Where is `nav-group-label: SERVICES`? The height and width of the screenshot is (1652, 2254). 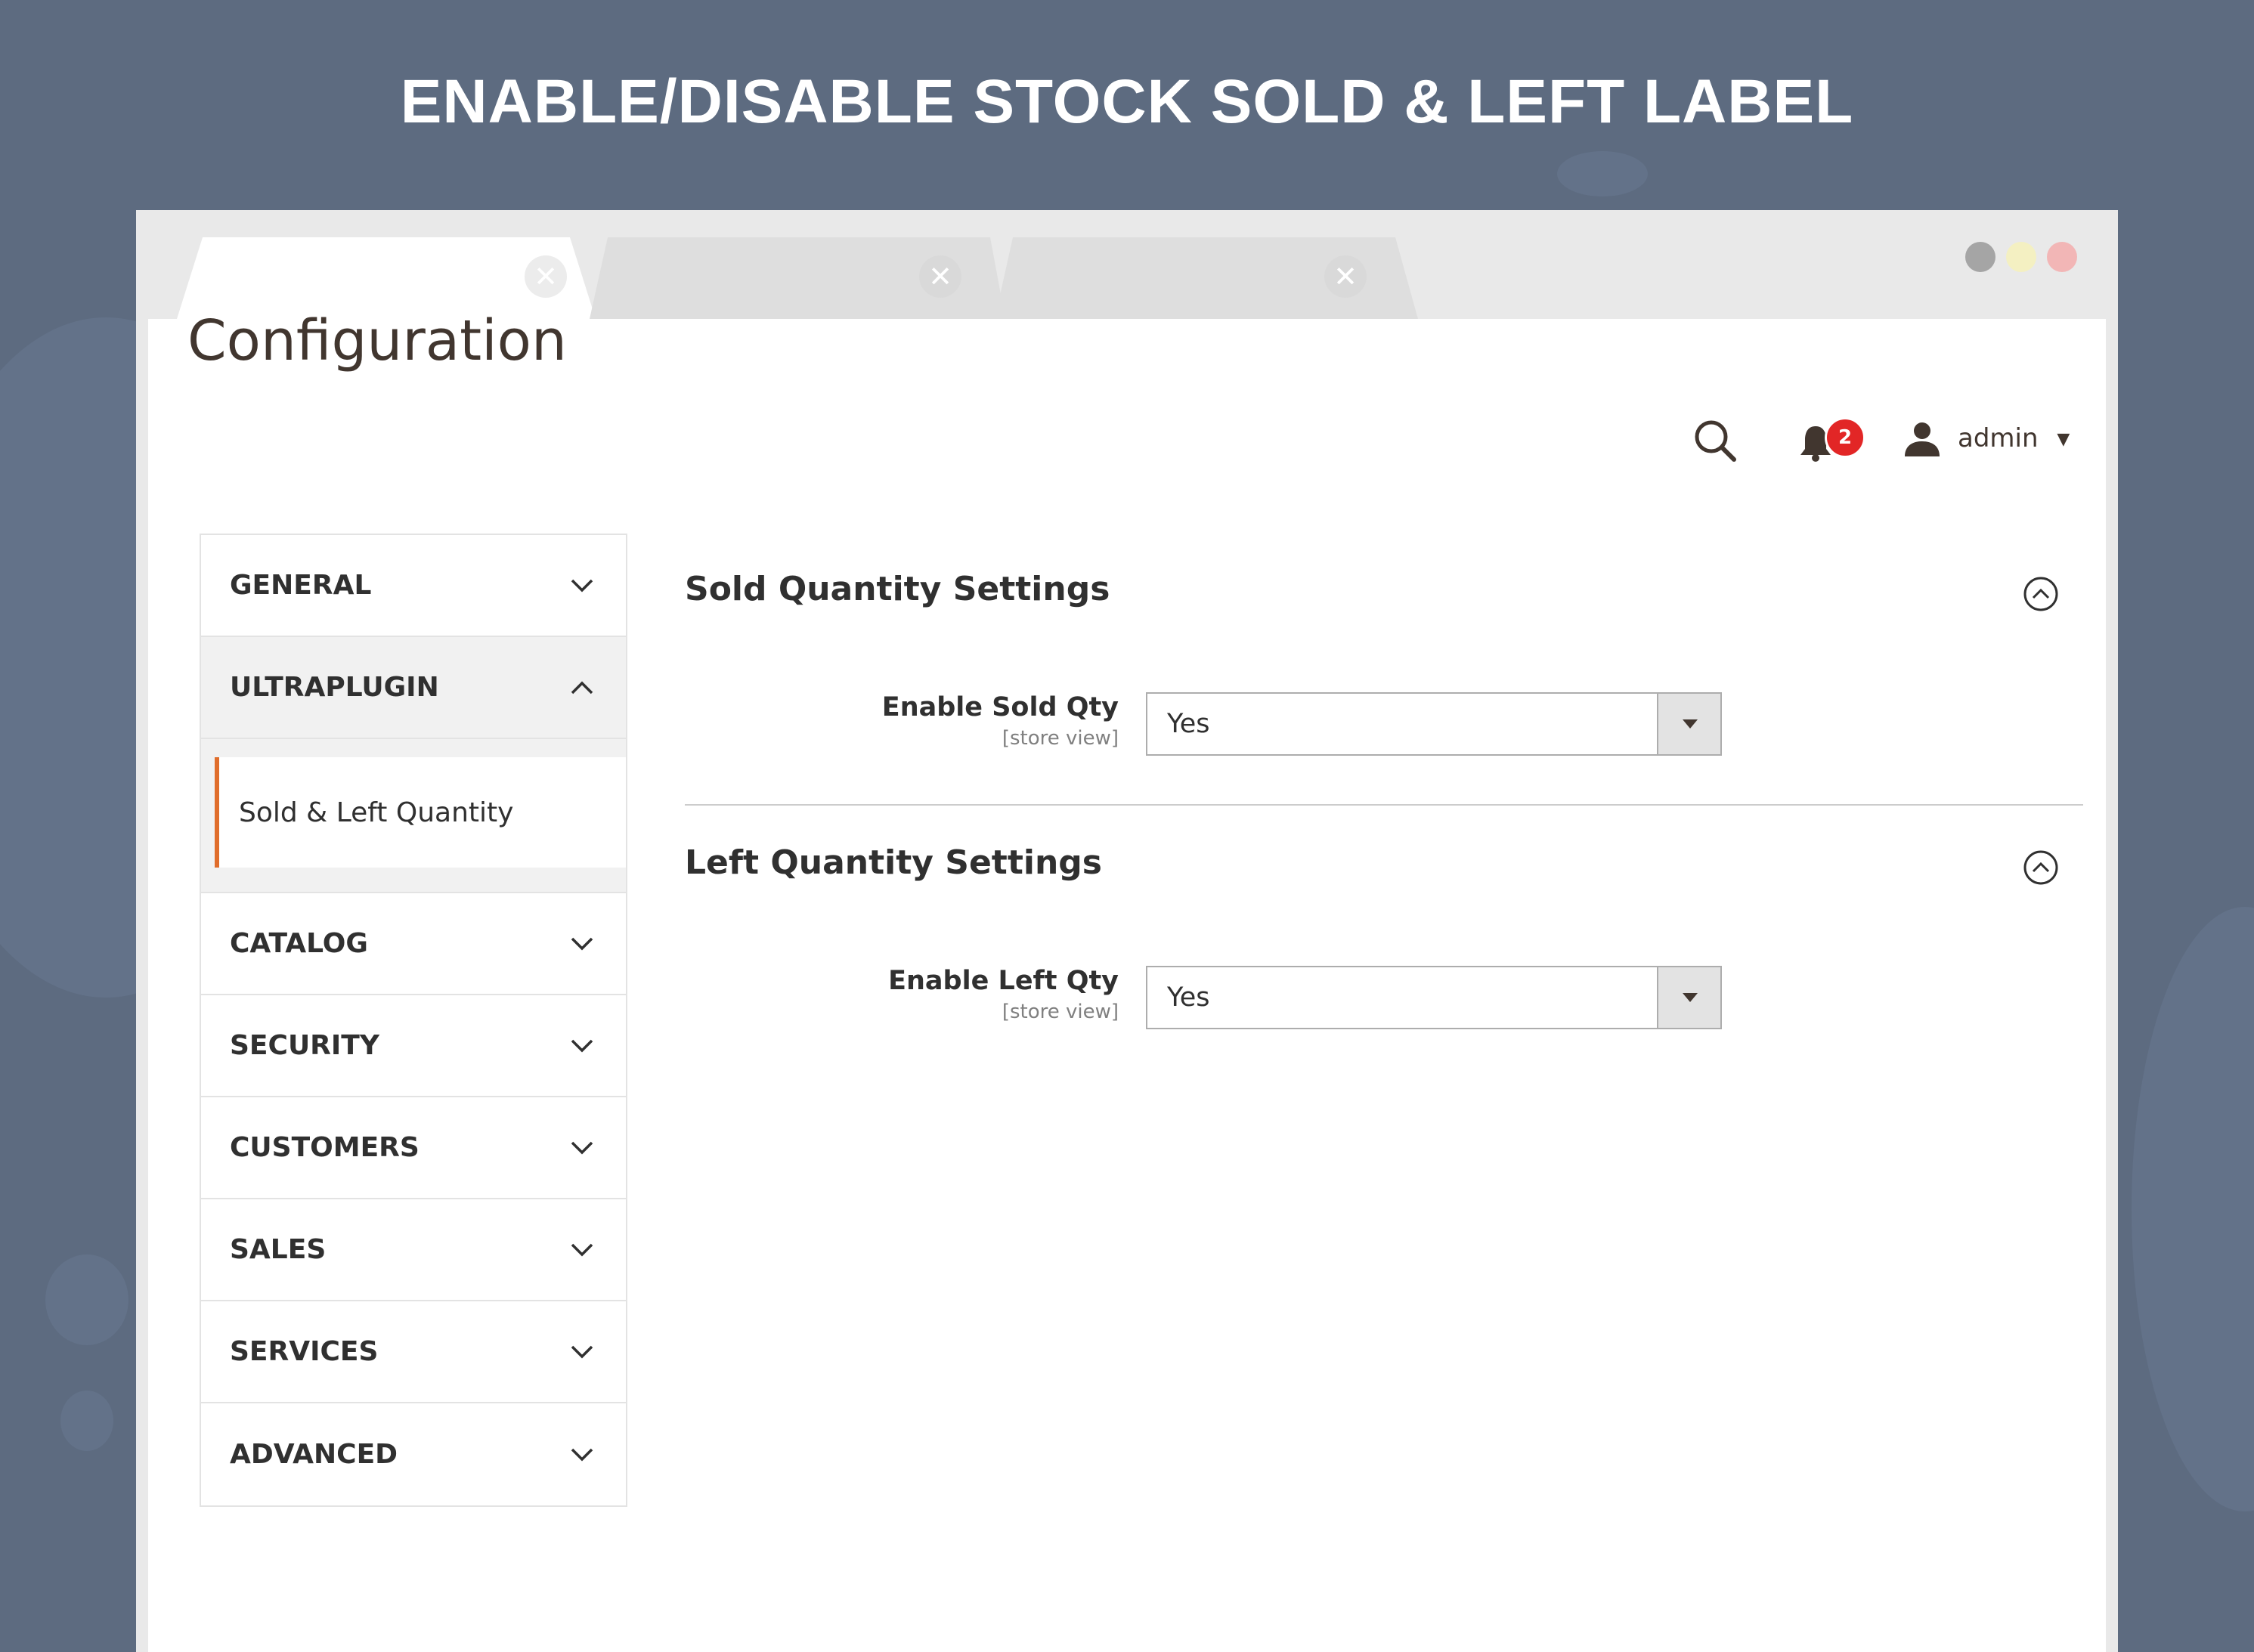
nav-group-label: SERVICES is located at coordinates (304, 1351).